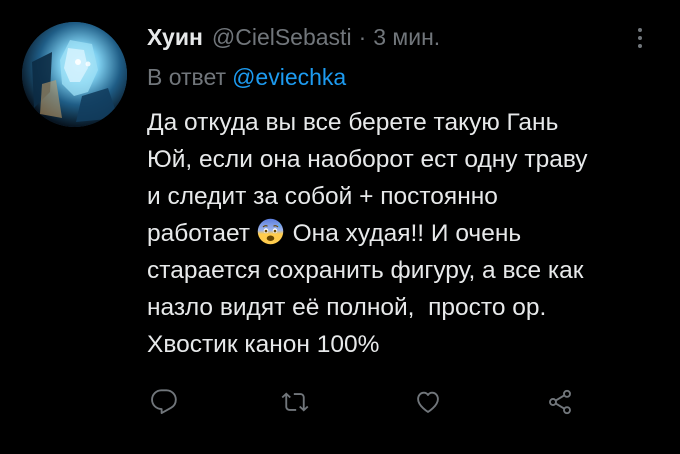 The image size is (680, 454). What do you see at coordinates (175, 37) in the screenshot?
I see `author-name: Хуин` at bounding box center [175, 37].